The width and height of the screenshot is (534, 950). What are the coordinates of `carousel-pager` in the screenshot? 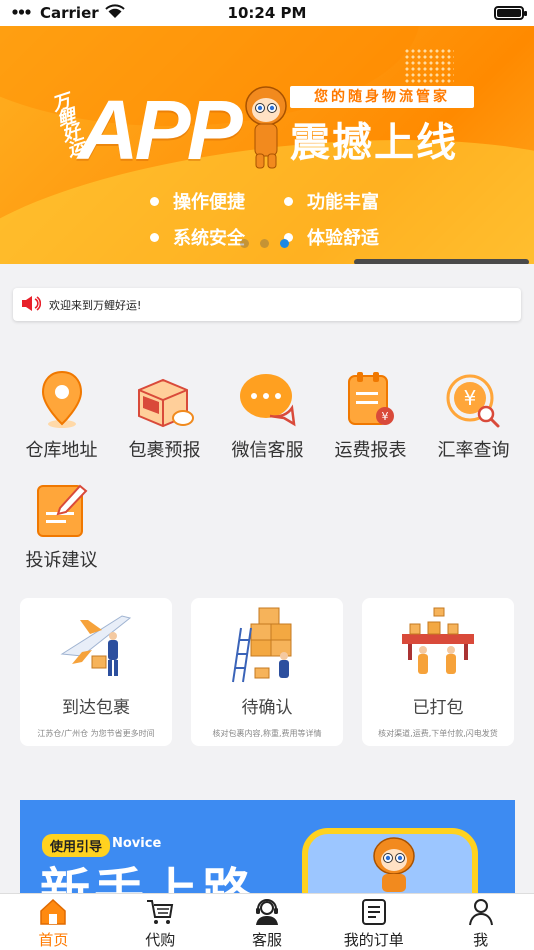 It's located at (264, 243).